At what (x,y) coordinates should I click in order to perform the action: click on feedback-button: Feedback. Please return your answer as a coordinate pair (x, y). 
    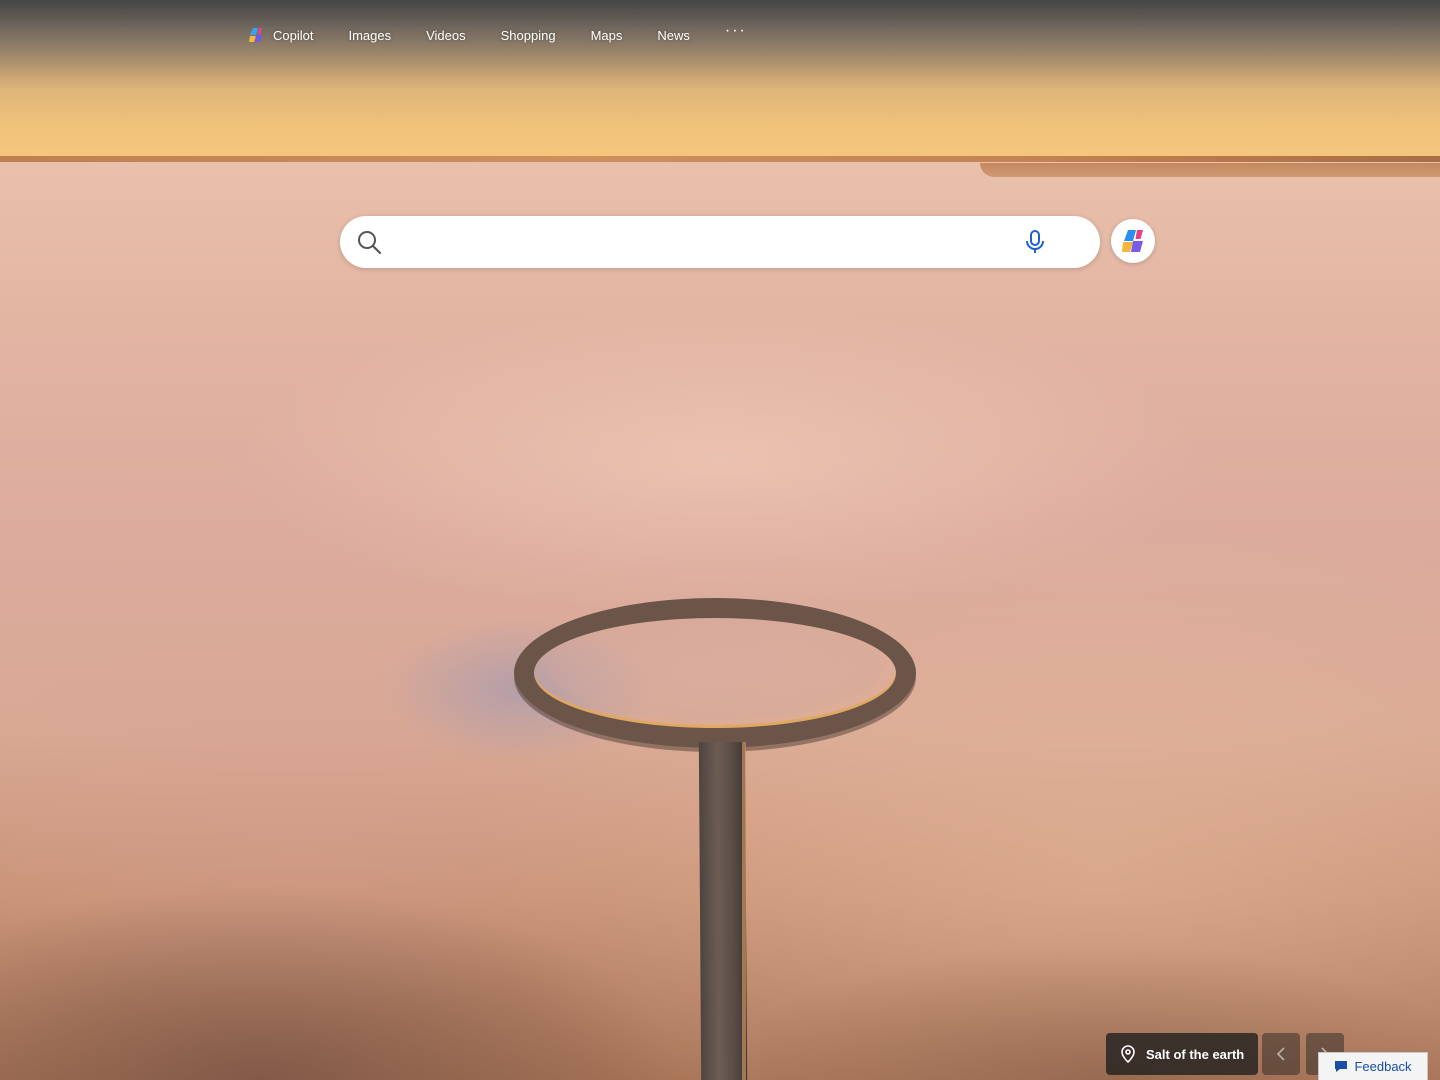
    Looking at the image, I should click on (1373, 1066).